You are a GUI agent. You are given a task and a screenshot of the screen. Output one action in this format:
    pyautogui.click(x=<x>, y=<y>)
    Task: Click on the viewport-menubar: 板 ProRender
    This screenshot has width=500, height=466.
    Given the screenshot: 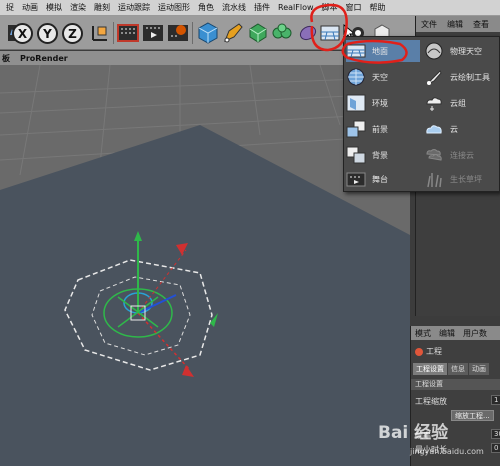 What is the action you would take?
    pyautogui.click(x=172, y=58)
    